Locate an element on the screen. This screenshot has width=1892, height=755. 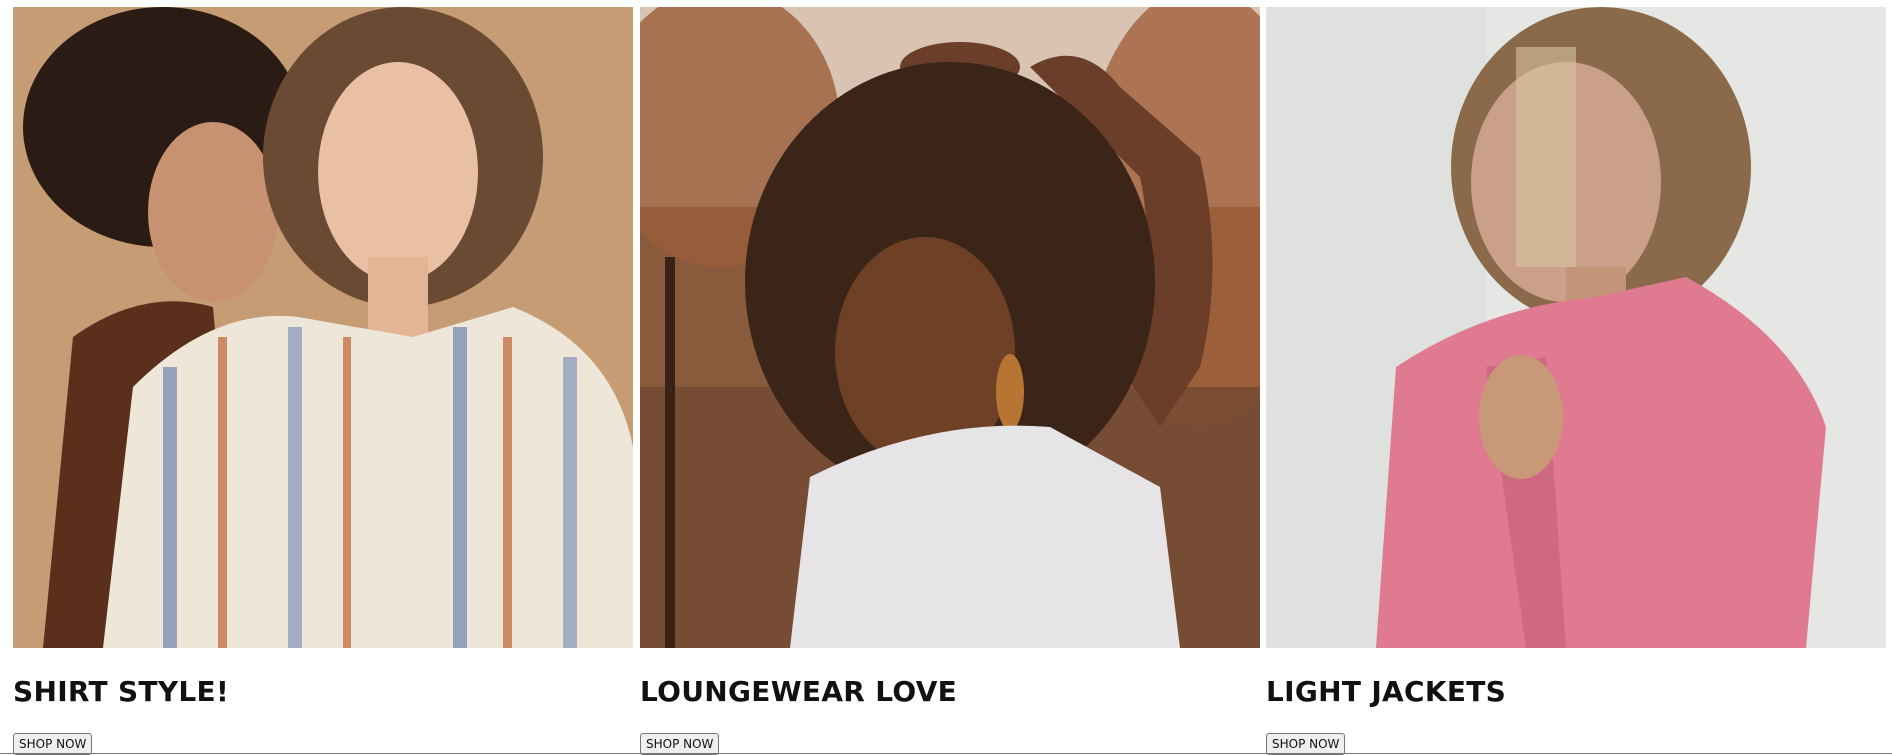
collection-title: SHIRT STYLE! is located at coordinates (121, 691).